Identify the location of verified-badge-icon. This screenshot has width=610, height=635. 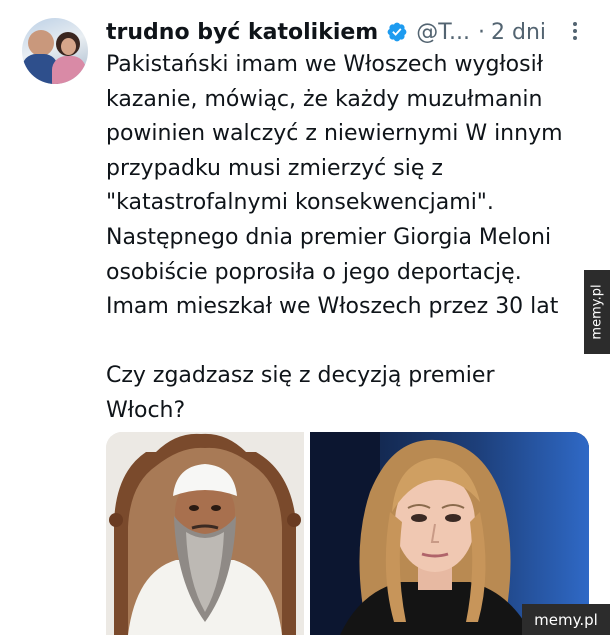
(397, 32).